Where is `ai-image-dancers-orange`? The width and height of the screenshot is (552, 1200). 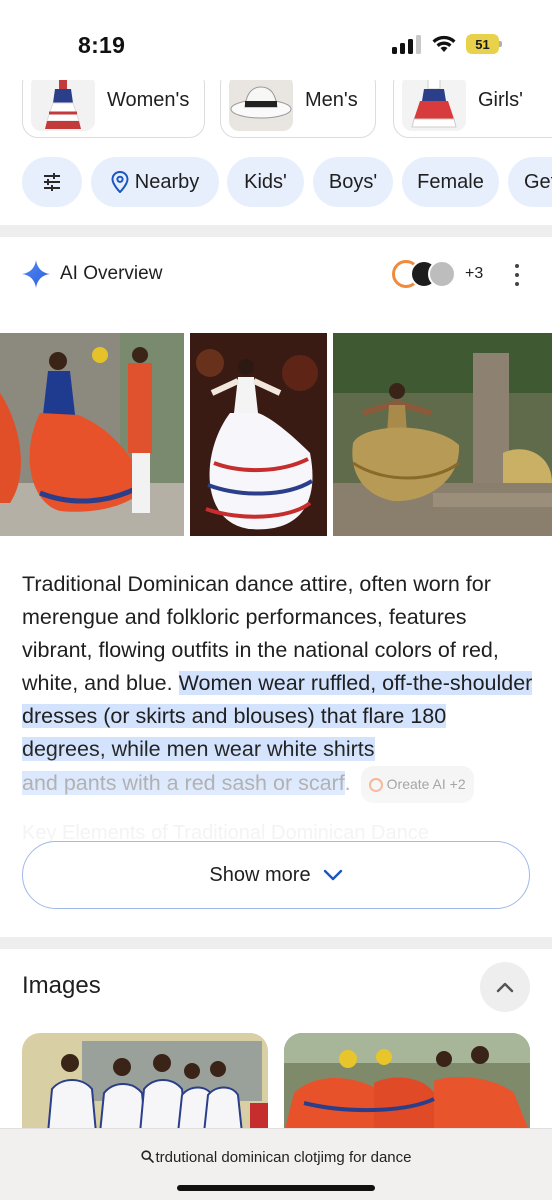 ai-image-dancers-orange is located at coordinates (92, 434).